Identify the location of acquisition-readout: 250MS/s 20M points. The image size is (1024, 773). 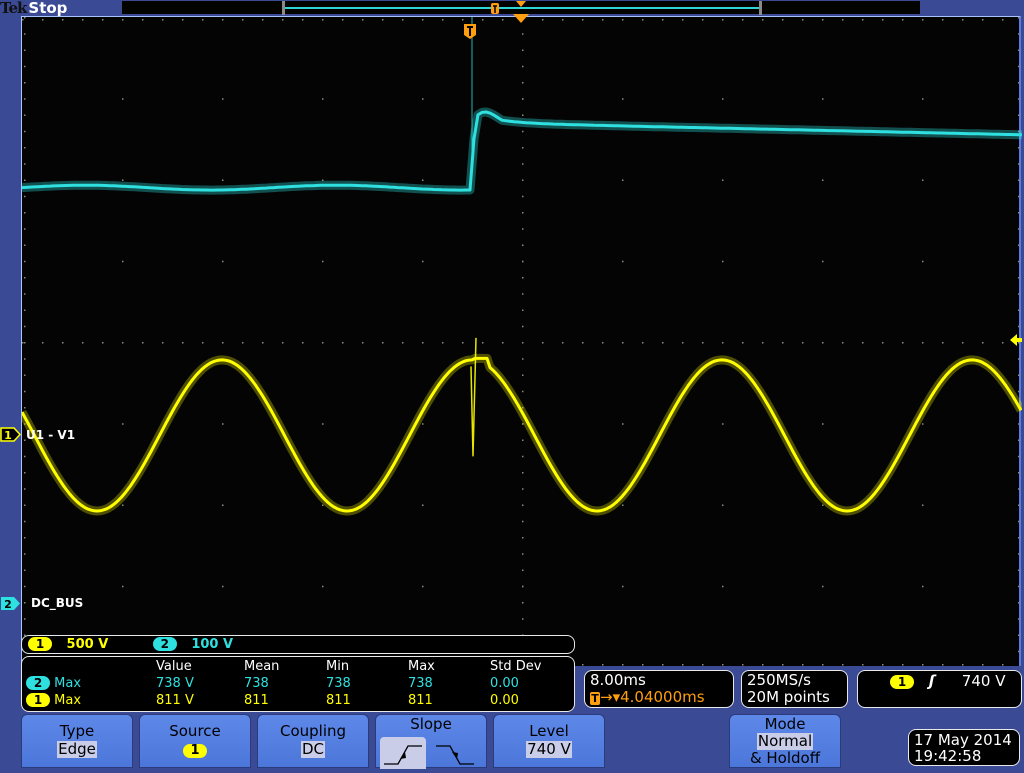
(794, 689).